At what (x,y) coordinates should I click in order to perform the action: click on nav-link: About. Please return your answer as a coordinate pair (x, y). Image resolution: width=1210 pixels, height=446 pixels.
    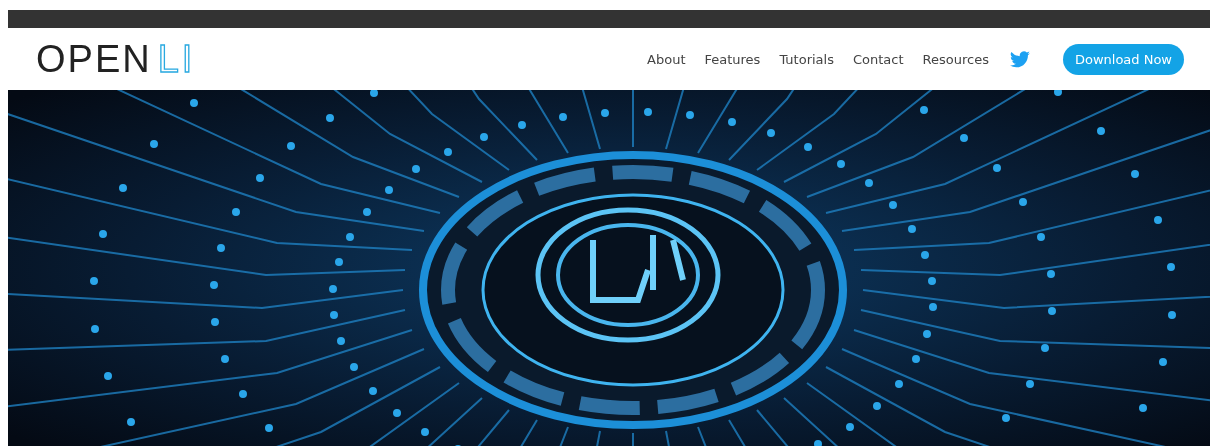
    Looking at the image, I should click on (666, 59).